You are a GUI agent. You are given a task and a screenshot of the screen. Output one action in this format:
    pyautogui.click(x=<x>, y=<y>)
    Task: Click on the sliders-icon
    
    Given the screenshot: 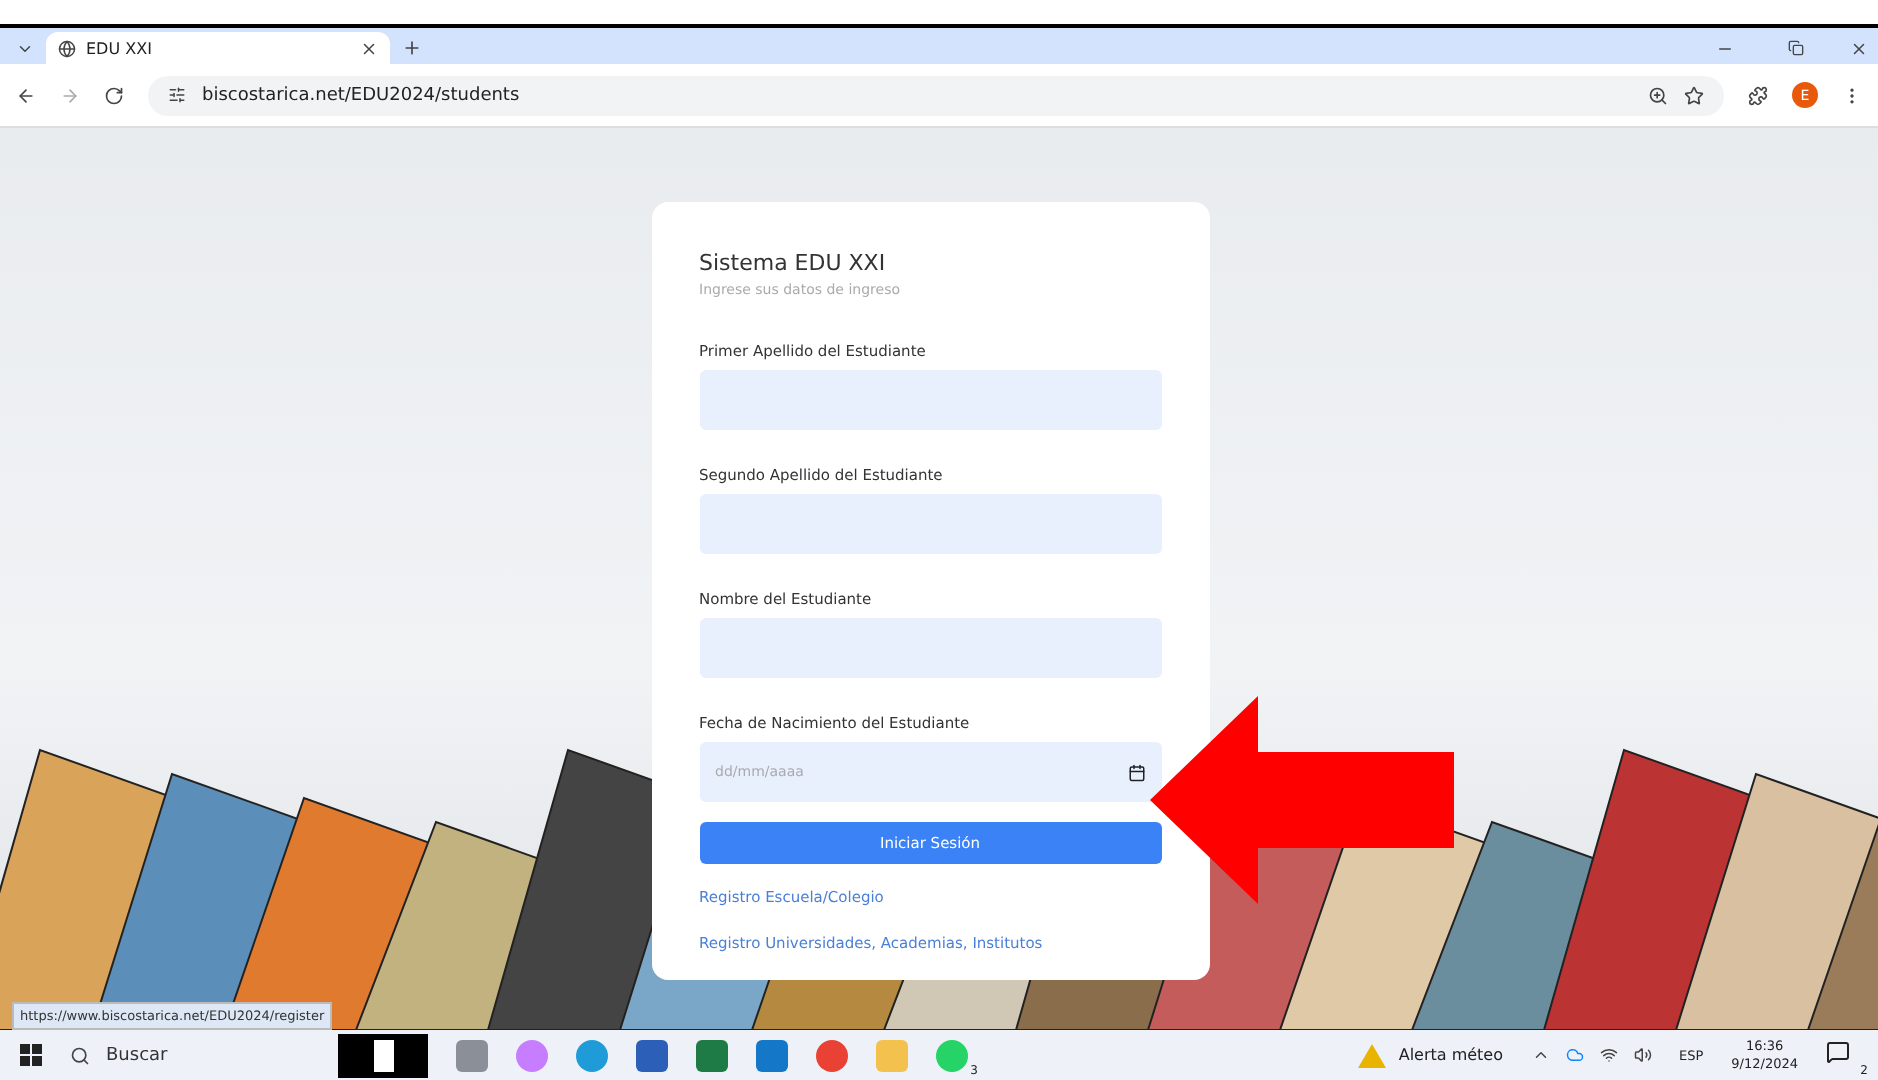 What is the action you would take?
    pyautogui.click(x=177, y=95)
    